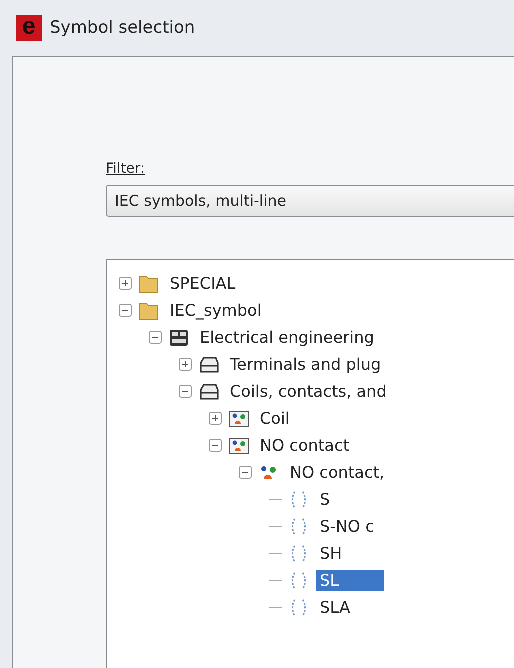 Image resolution: width=514 pixels, height=668 pixels. What do you see at coordinates (325, 499) in the screenshot?
I see `tree-item: S` at bounding box center [325, 499].